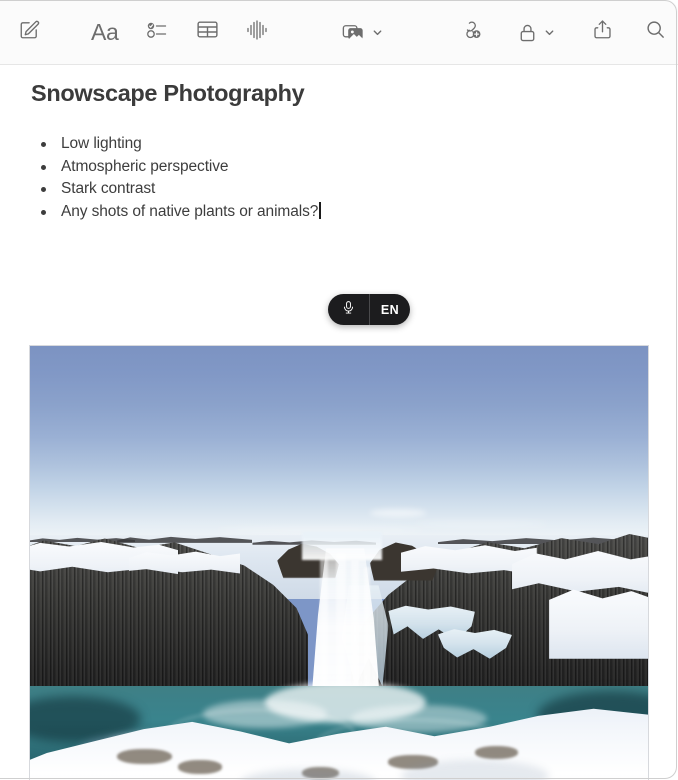 The height and width of the screenshot is (780, 678). I want to click on add-link-button, so click(471, 32).